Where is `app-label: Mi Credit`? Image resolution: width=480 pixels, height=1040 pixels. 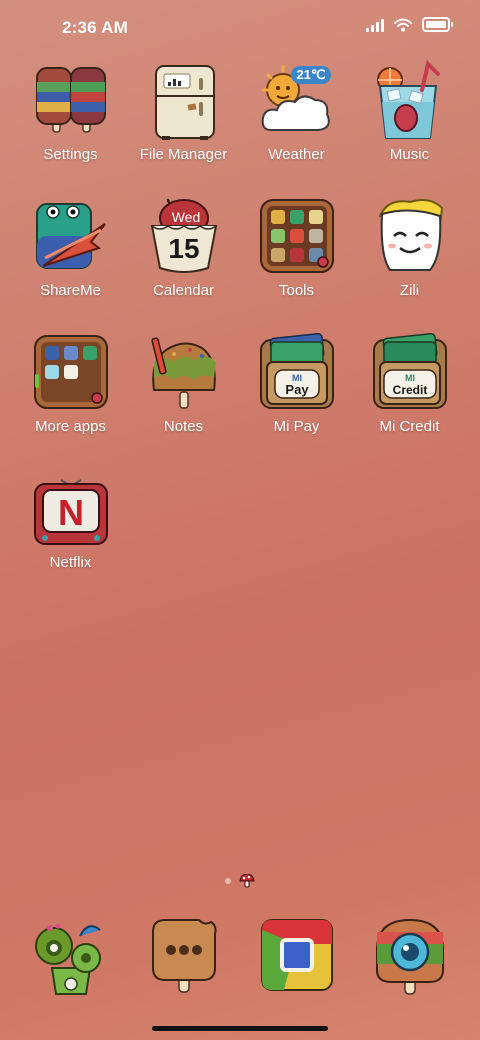 app-label: Mi Credit is located at coordinates (409, 426).